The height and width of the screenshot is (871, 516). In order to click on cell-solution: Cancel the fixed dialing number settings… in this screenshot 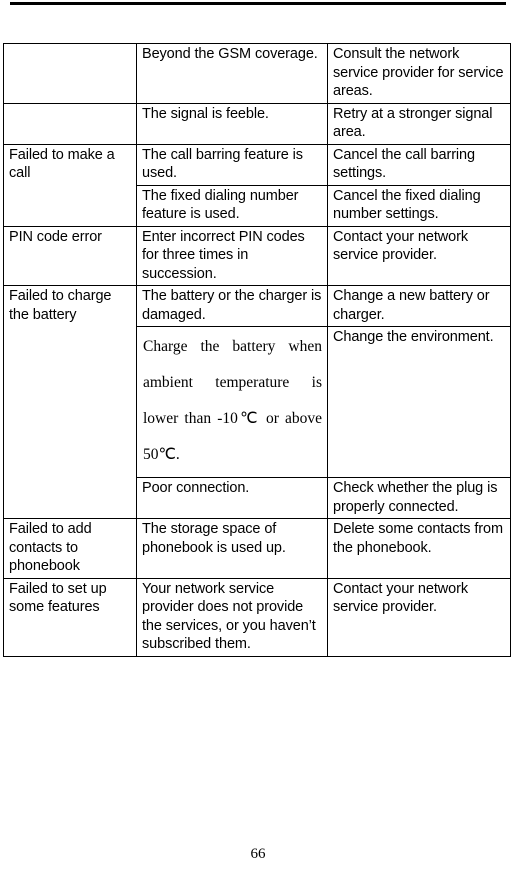, I will do `click(419, 205)`.